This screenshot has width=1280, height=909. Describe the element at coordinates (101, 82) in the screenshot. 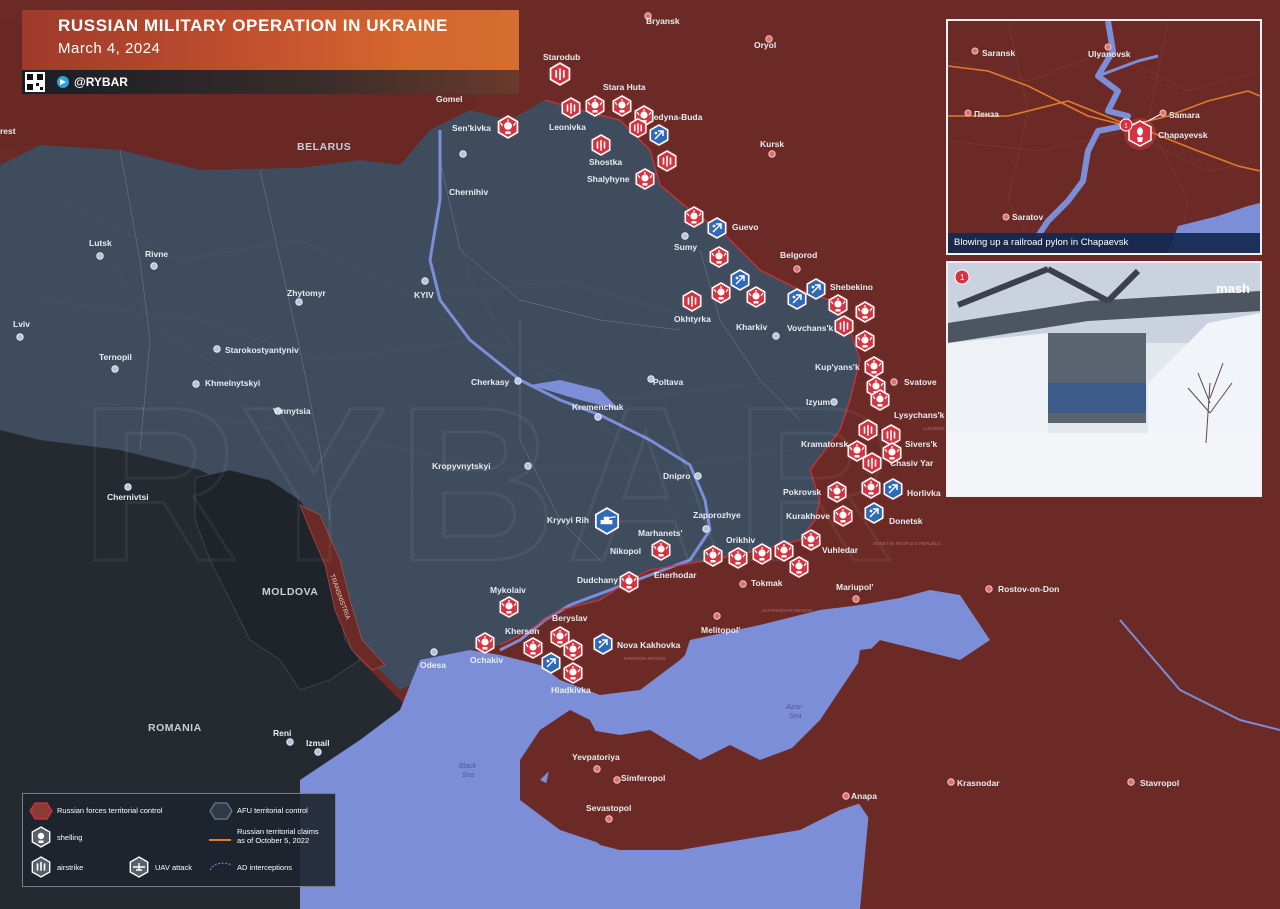

I see `channel-handle: @RYBAR` at that location.